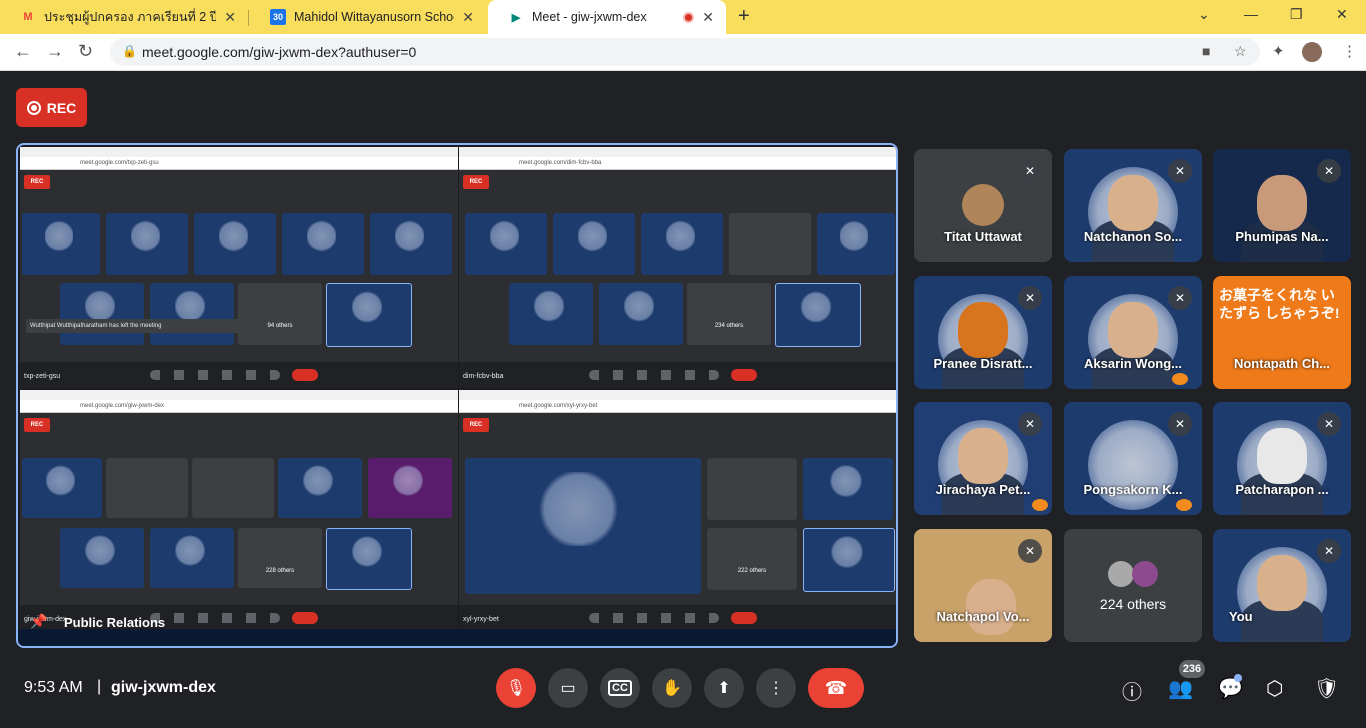 The width and height of the screenshot is (1366, 728). Describe the element at coordinates (279, 52) in the screenshot. I see `url-text: meet.google.com/giw-jxwm-dex?authuser=0` at that location.